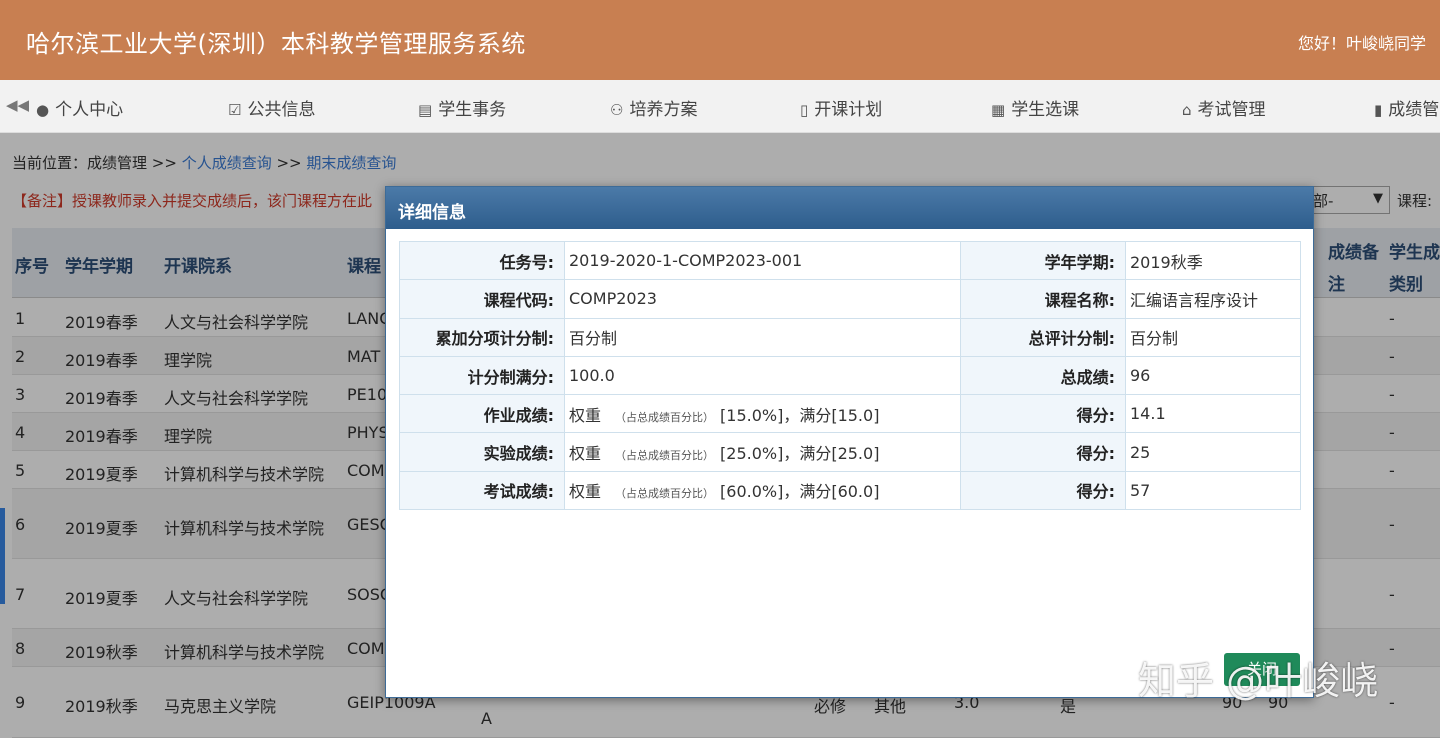 Image resolution: width=1440 pixels, height=738 pixels. What do you see at coordinates (1213, 375) in the screenshot?
I see `detail-value: 96` at bounding box center [1213, 375].